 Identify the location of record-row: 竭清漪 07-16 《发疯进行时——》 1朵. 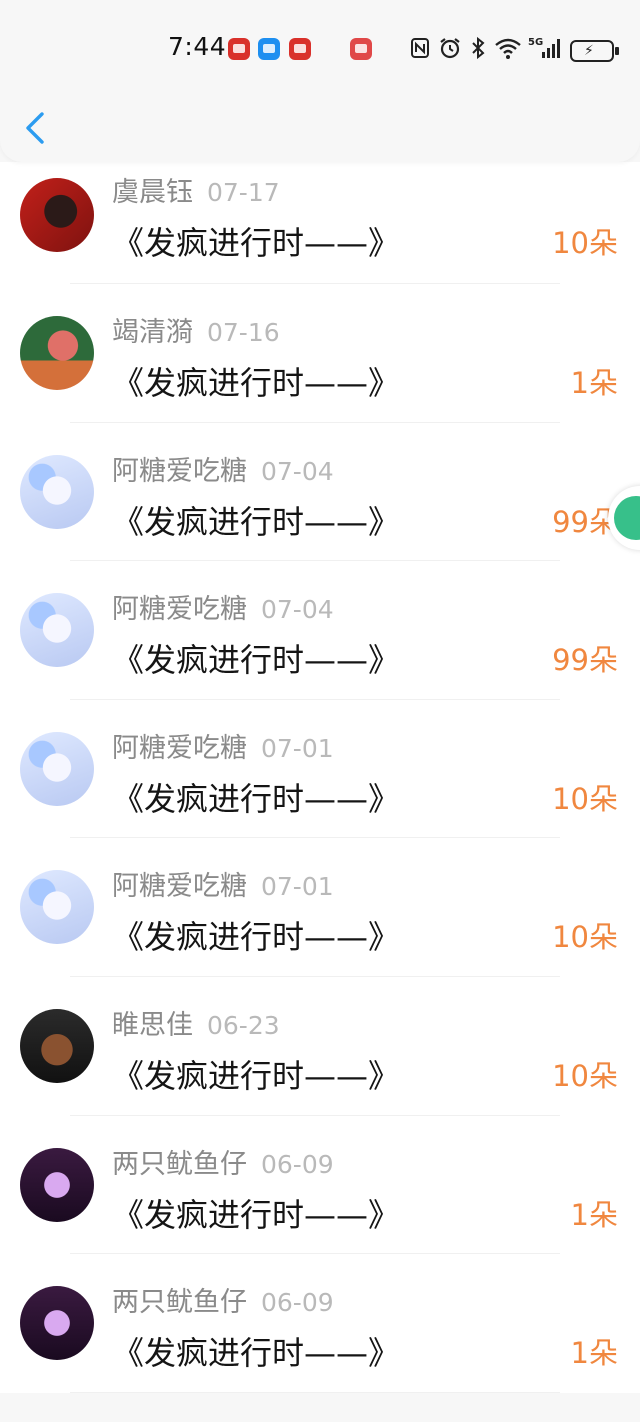
(320, 353).